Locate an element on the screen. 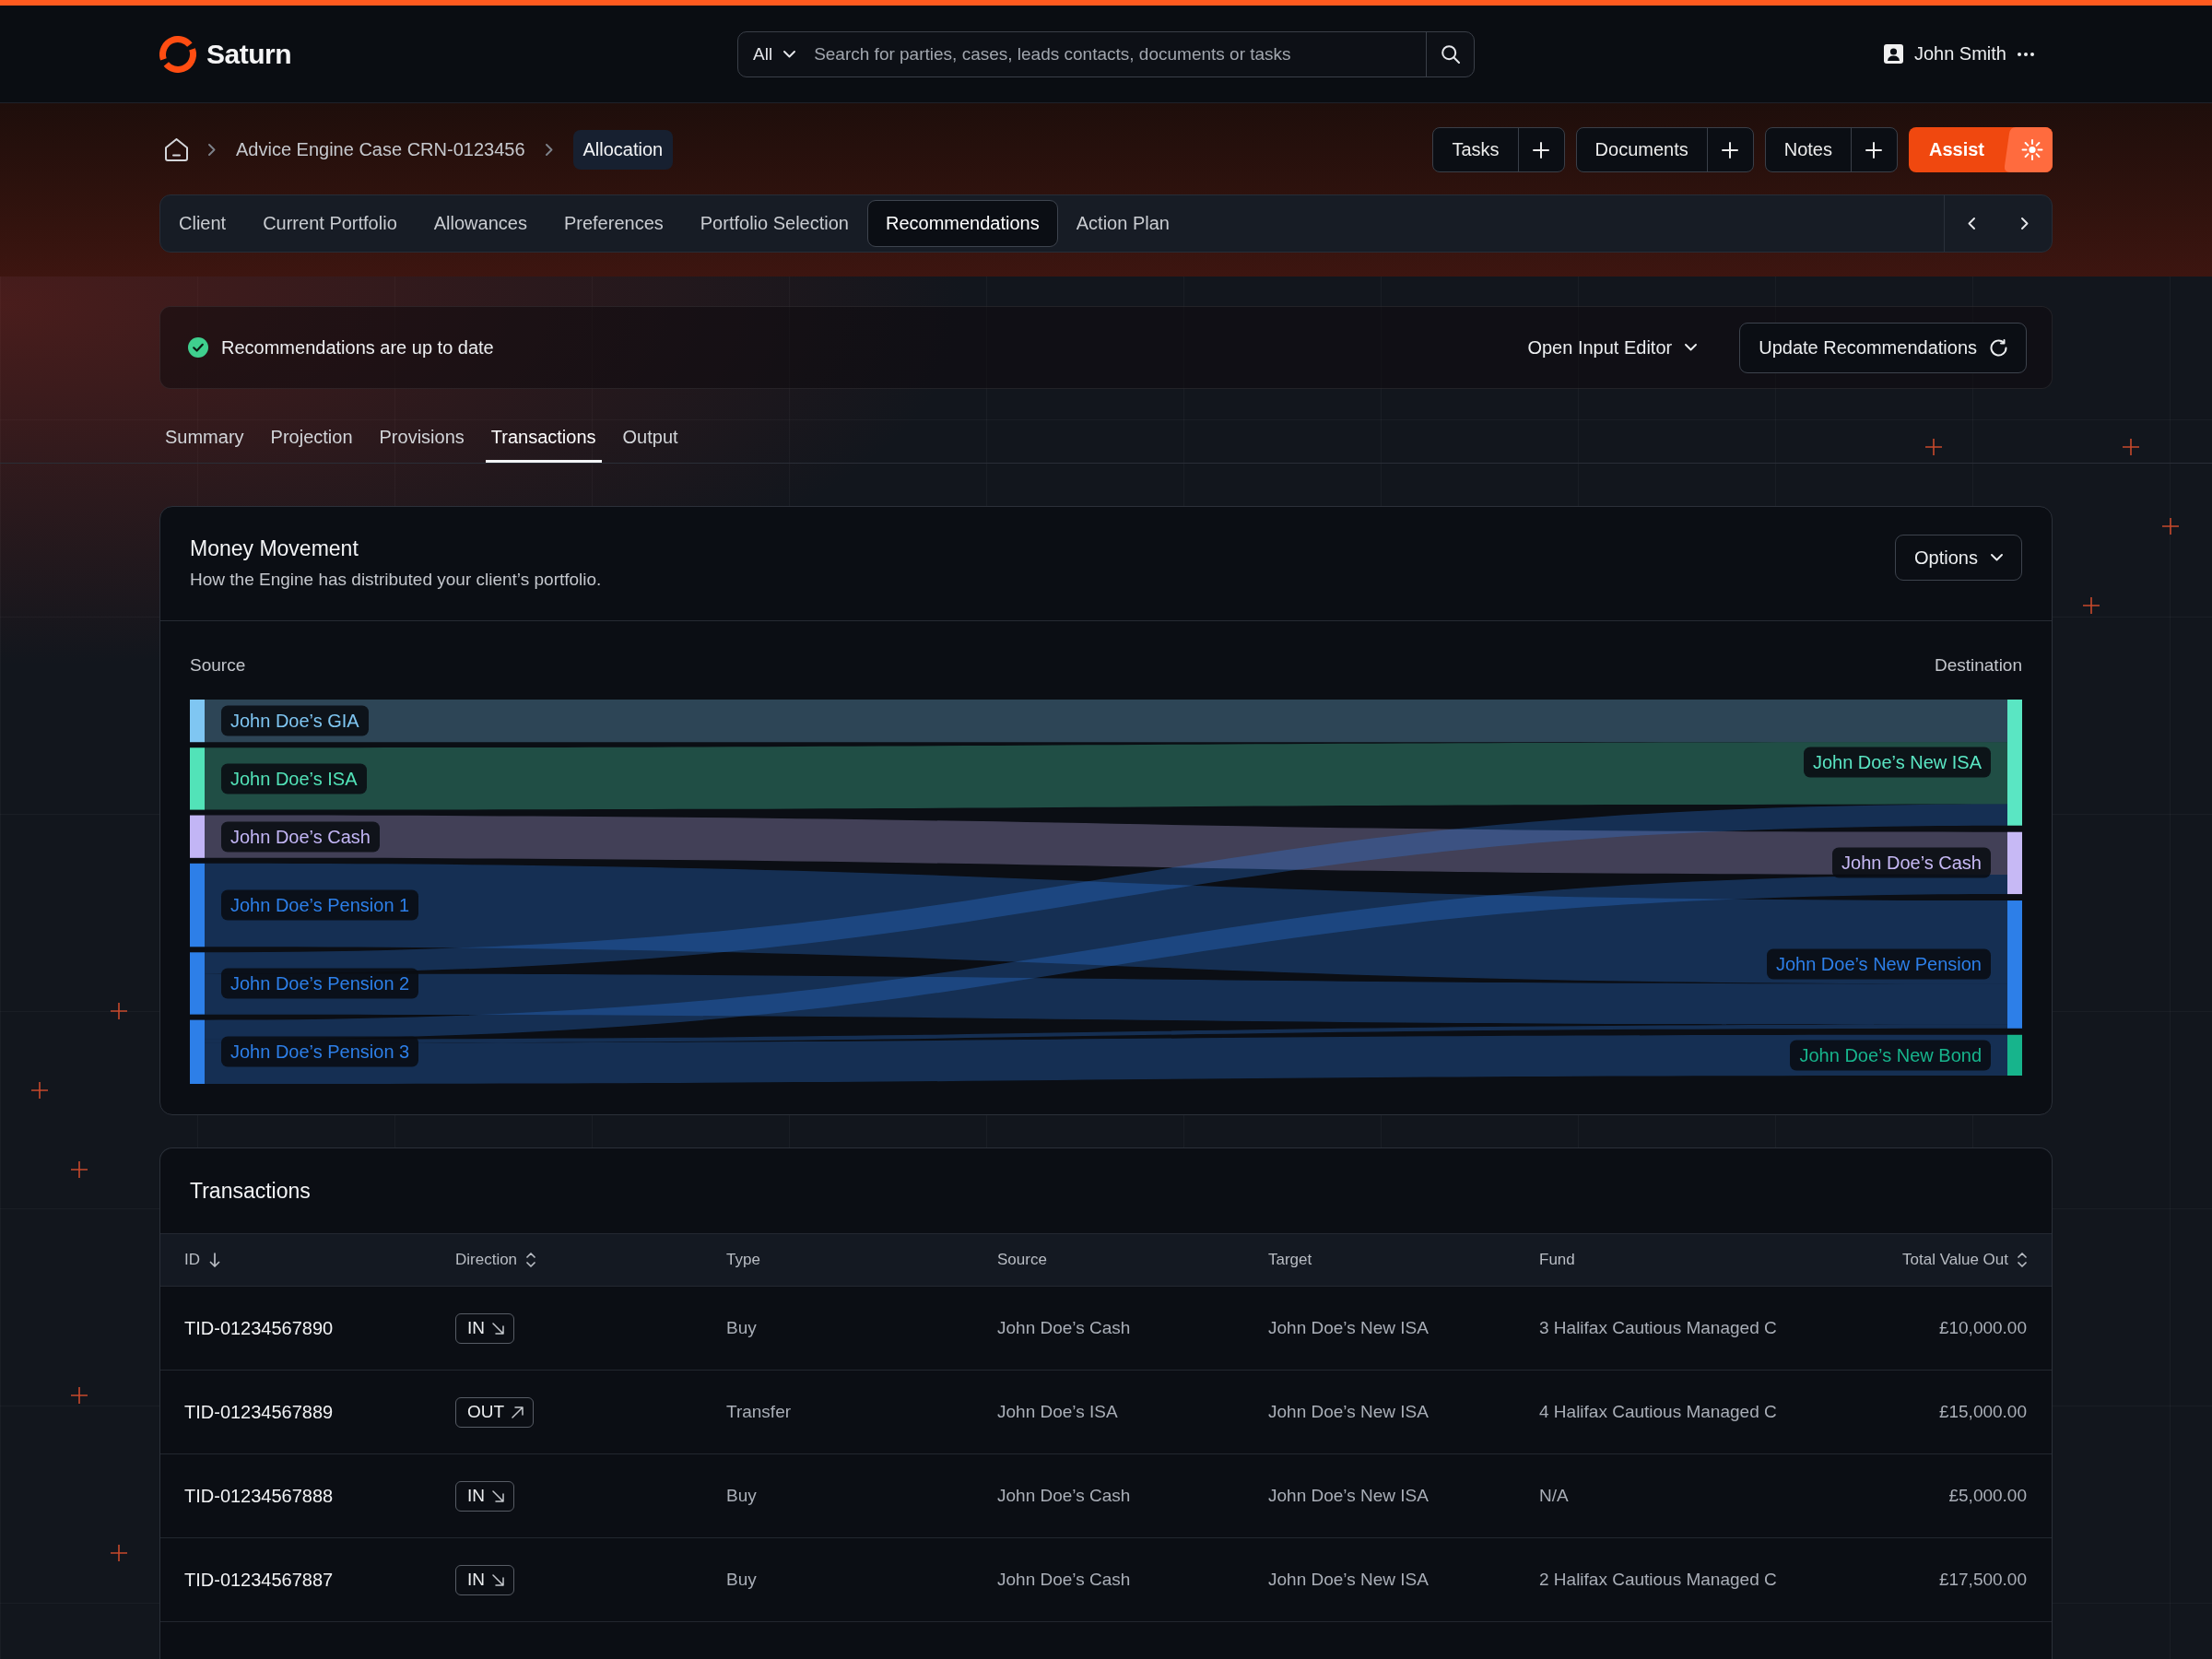  column-header: Total Value Out is located at coordinates (1964, 1260).